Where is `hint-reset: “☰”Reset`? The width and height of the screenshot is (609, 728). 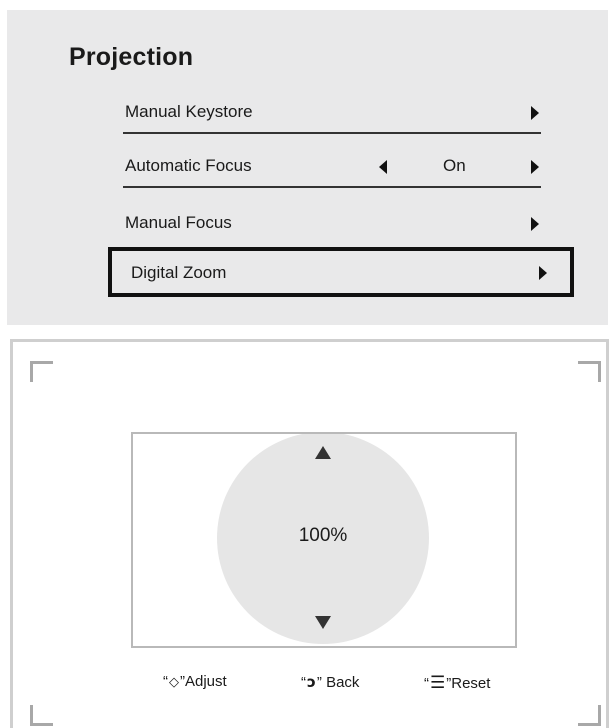 hint-reset: “☰”Reset is located at coordinates (457, 683).